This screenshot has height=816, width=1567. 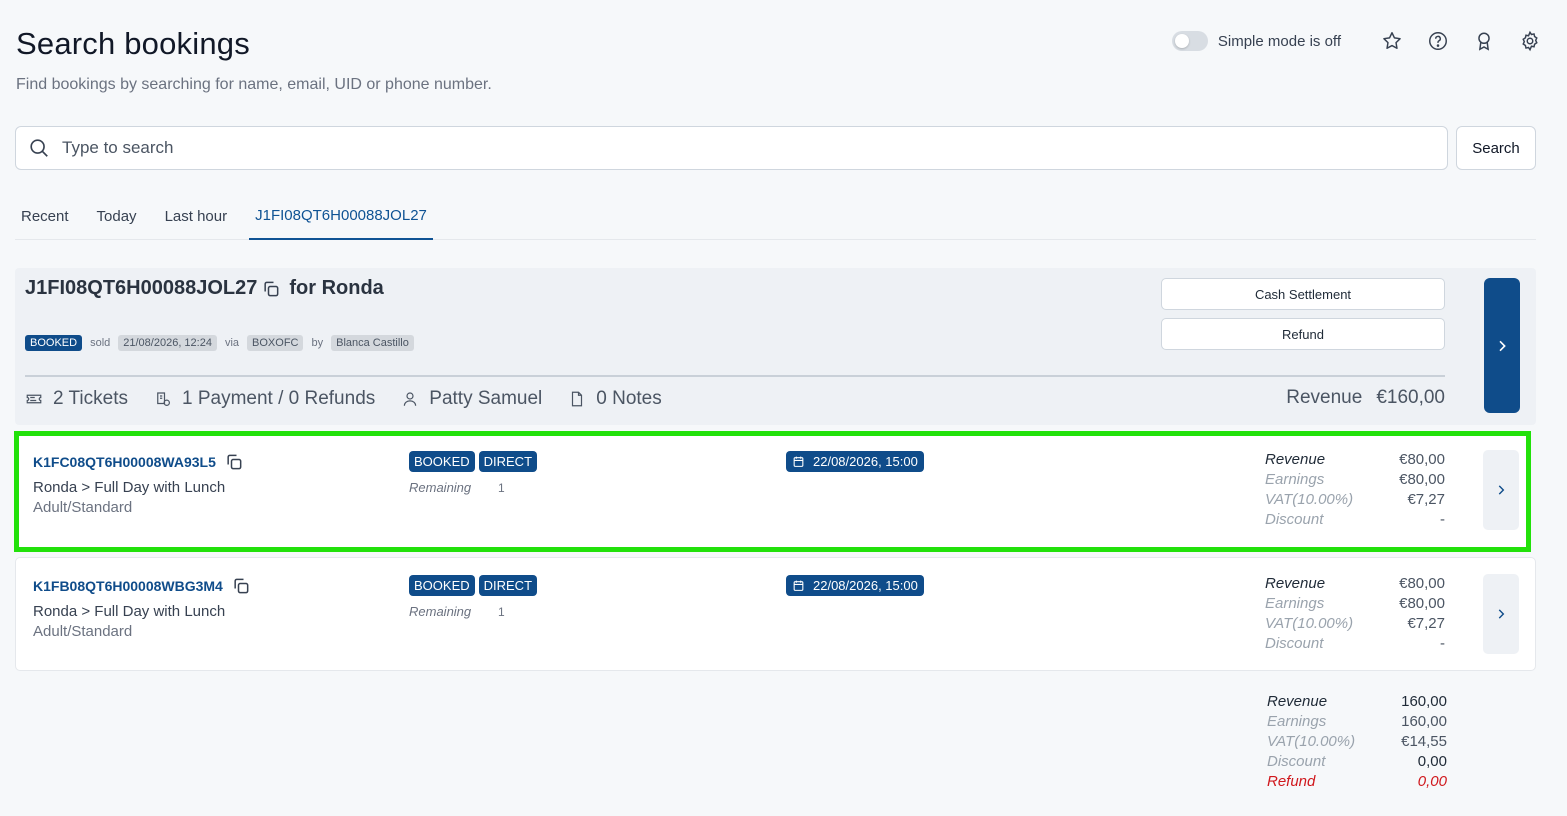 I want to click on seller-badge: Blanca Castillo, so click(x=372, y=343).